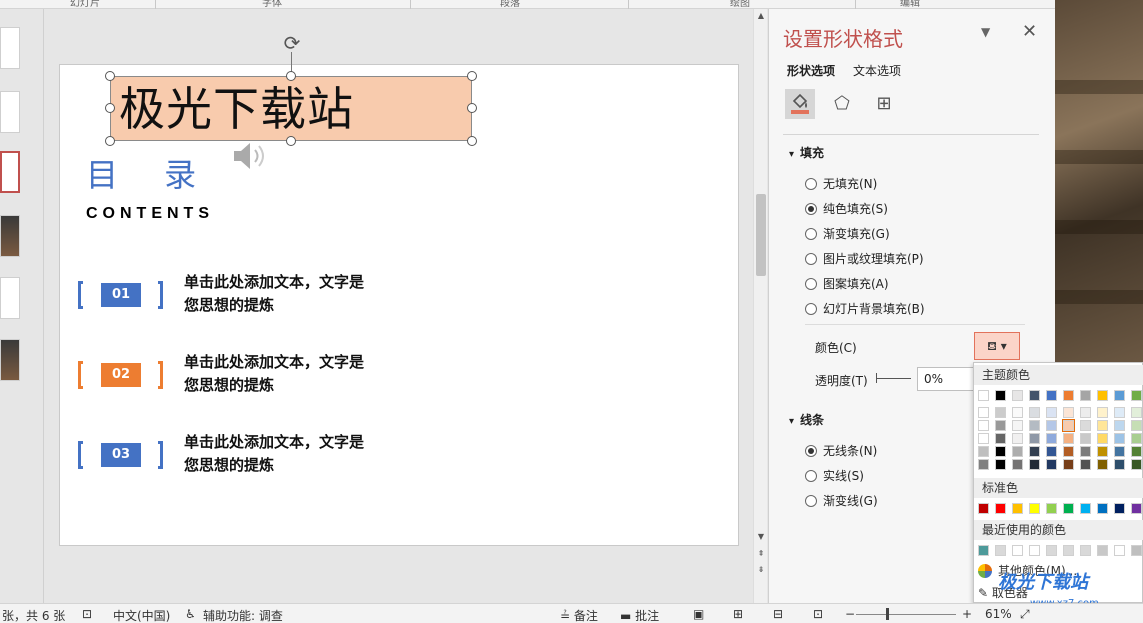 The height and width of the screenshot is (623, 1143). Describe the element at coordinates (639, 615) in the screenshot. I see `comments-button: ▬ 批注` at that location.